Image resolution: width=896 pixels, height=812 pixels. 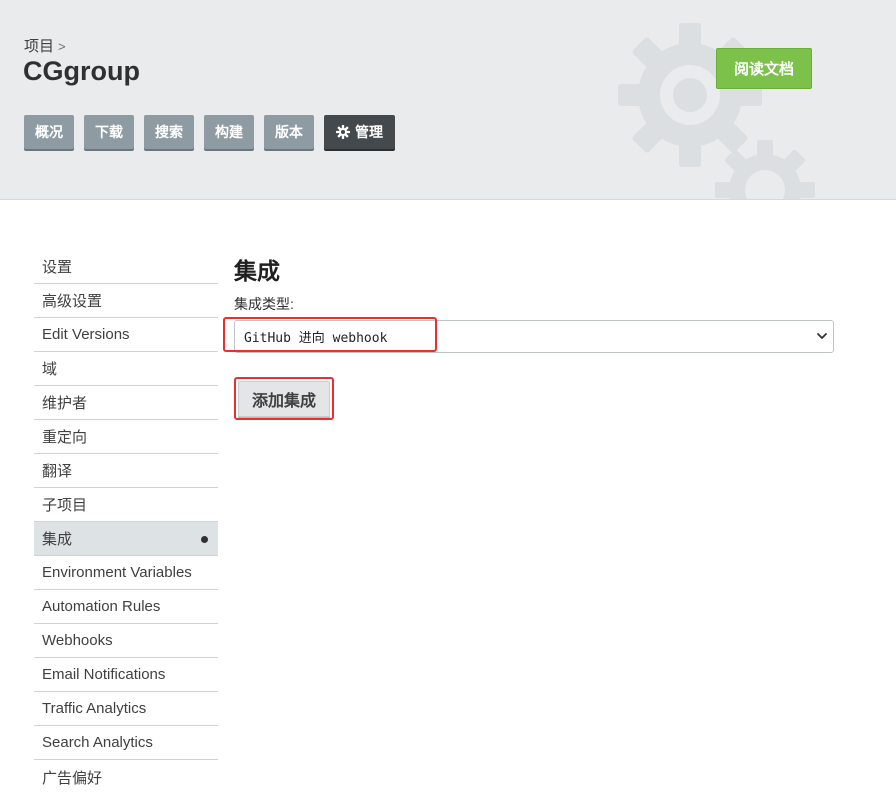 I want to click on active-indicator-dot, so click(x=204, y=539).